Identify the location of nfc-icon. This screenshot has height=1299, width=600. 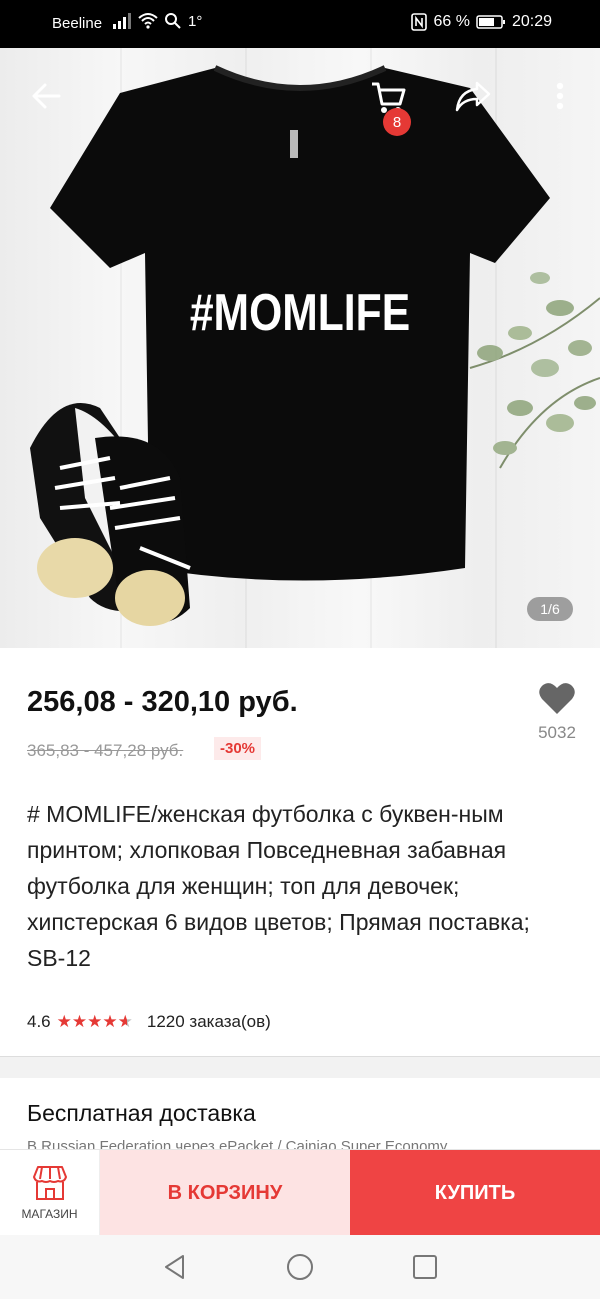
(419, 22).